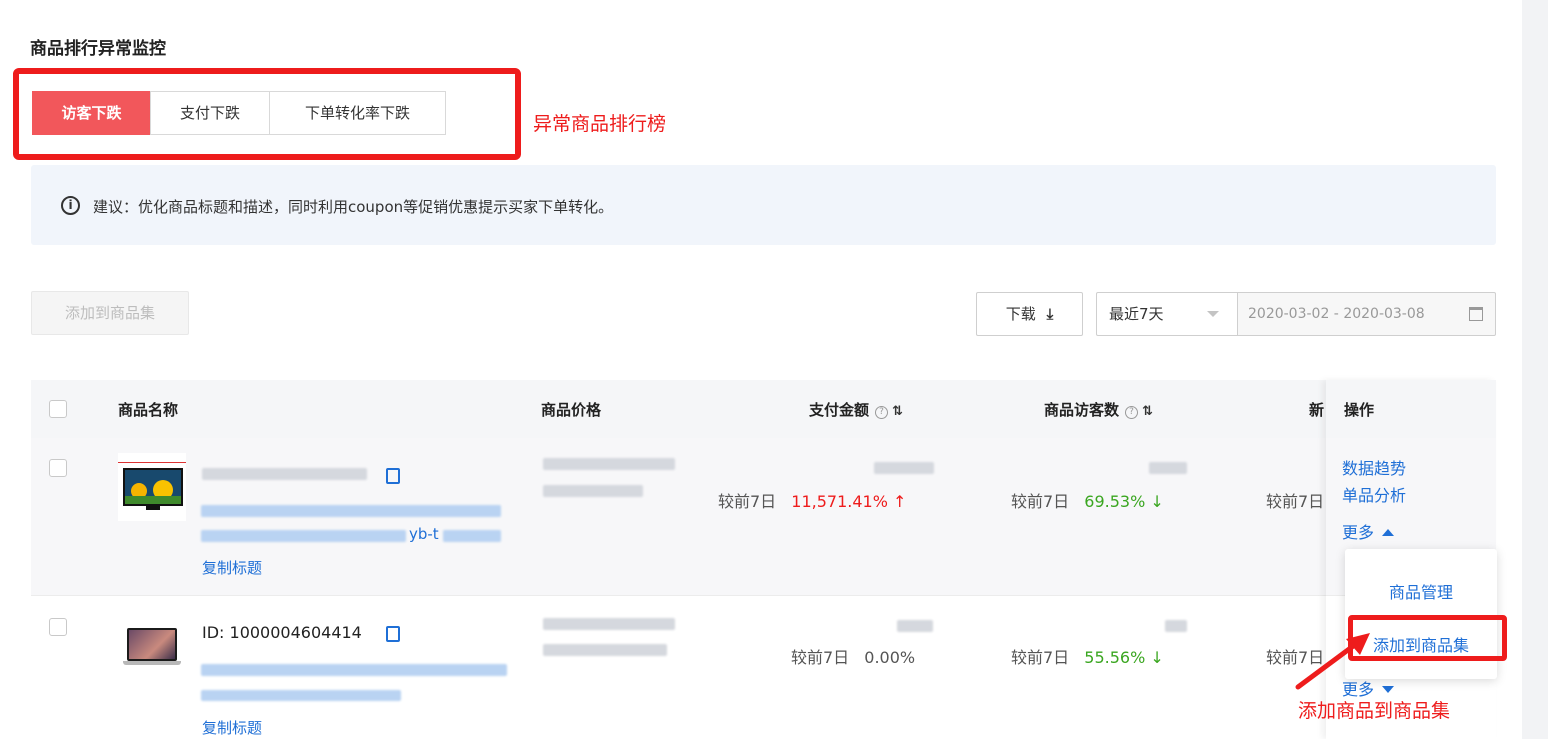 Image resolution: width=1548 pixels, height=739 pixels. I want to click on menu-item-product-manage: 商品管理, so click(1421, 591).